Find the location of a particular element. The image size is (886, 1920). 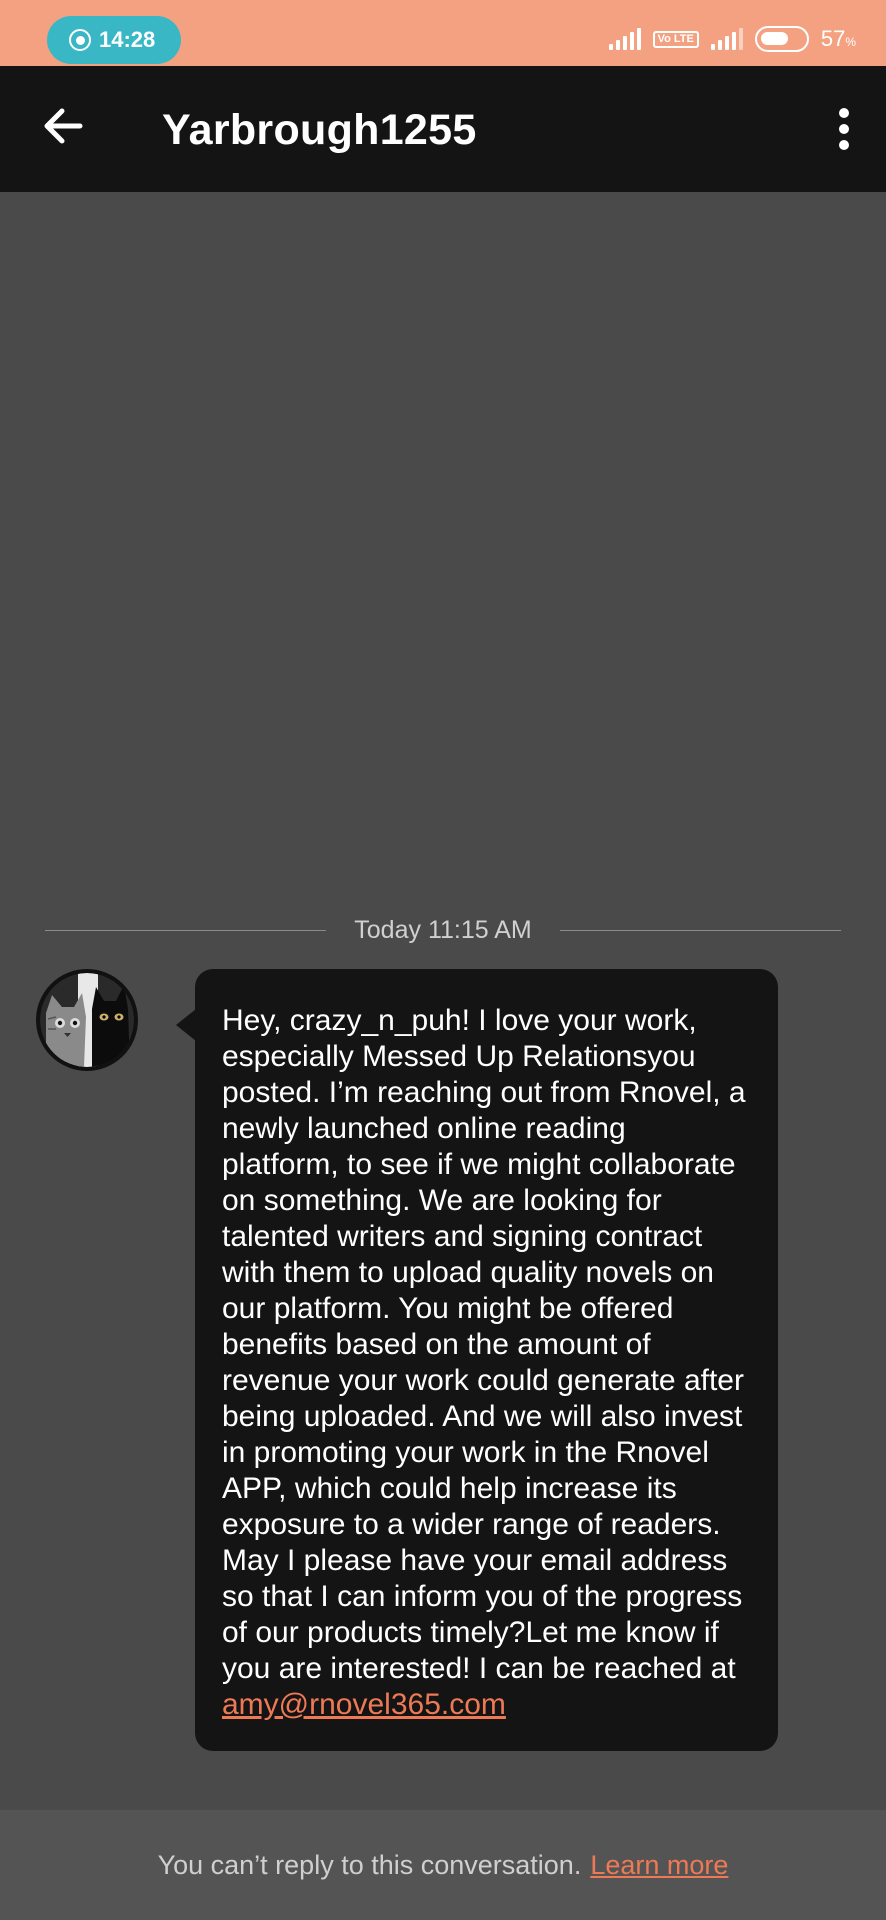

signal-icon is located at coordinates (624, 39).